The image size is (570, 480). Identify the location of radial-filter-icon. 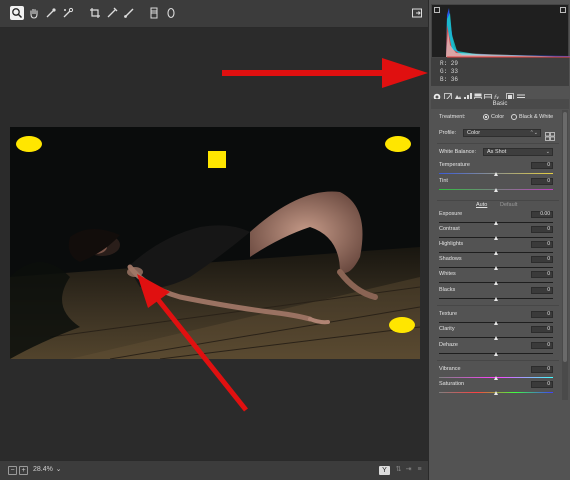
(171, 13).